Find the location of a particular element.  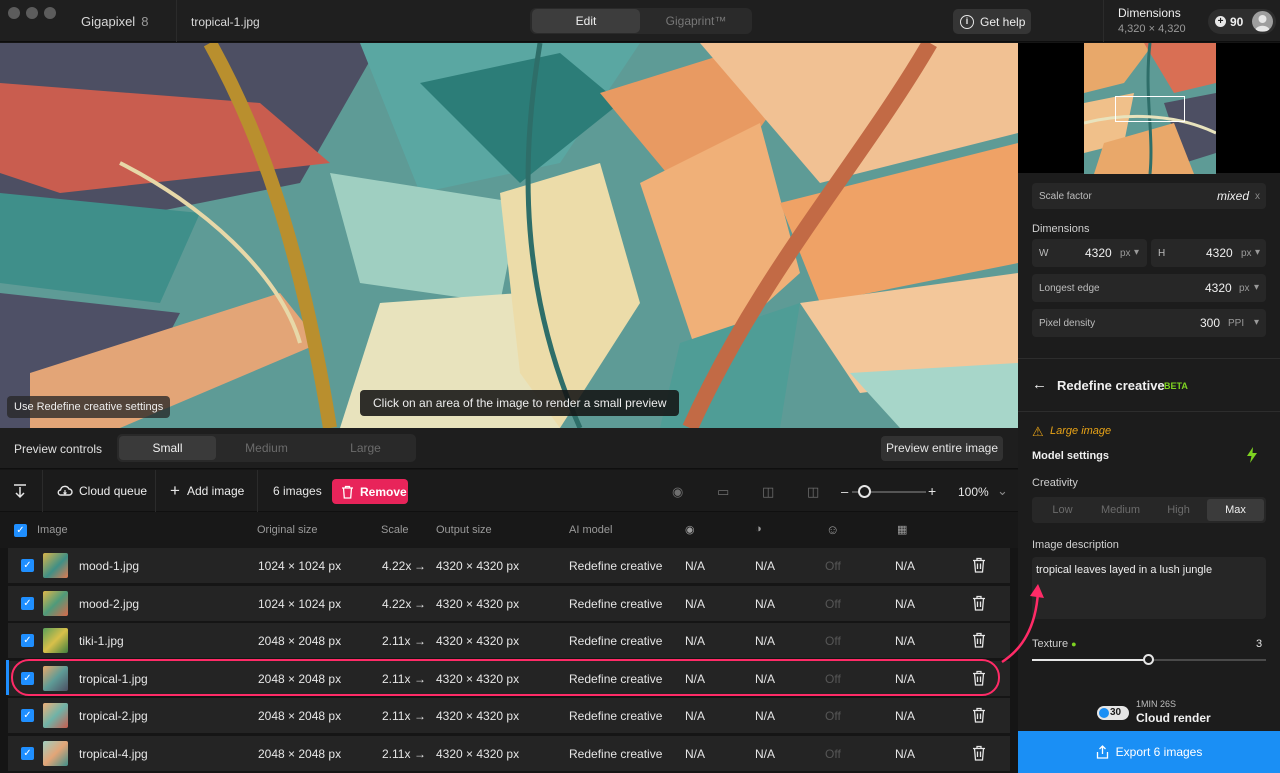

preview-entire-image-button: Preview entire image is located at coordinates (942, 448).